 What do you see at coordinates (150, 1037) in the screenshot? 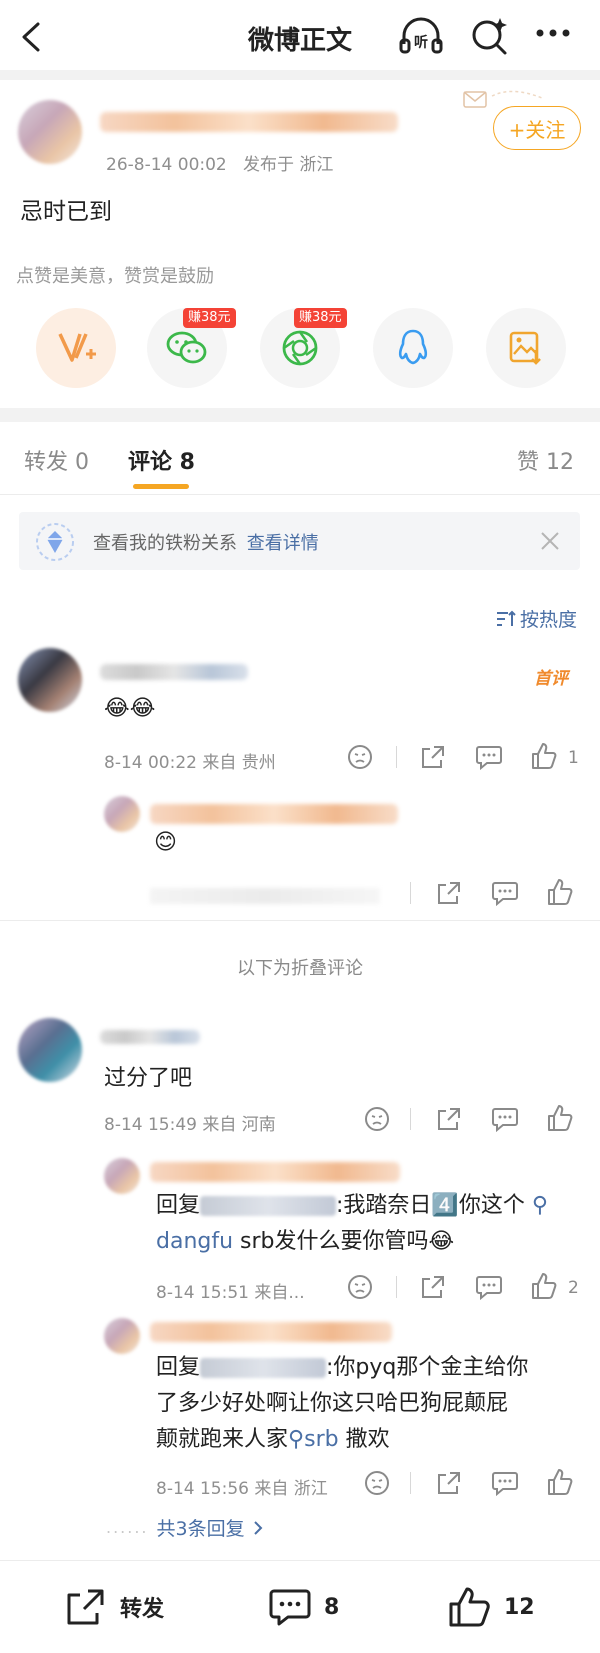
I see `folded-commenter-name-blurred` at bounding box center [150, 1037].